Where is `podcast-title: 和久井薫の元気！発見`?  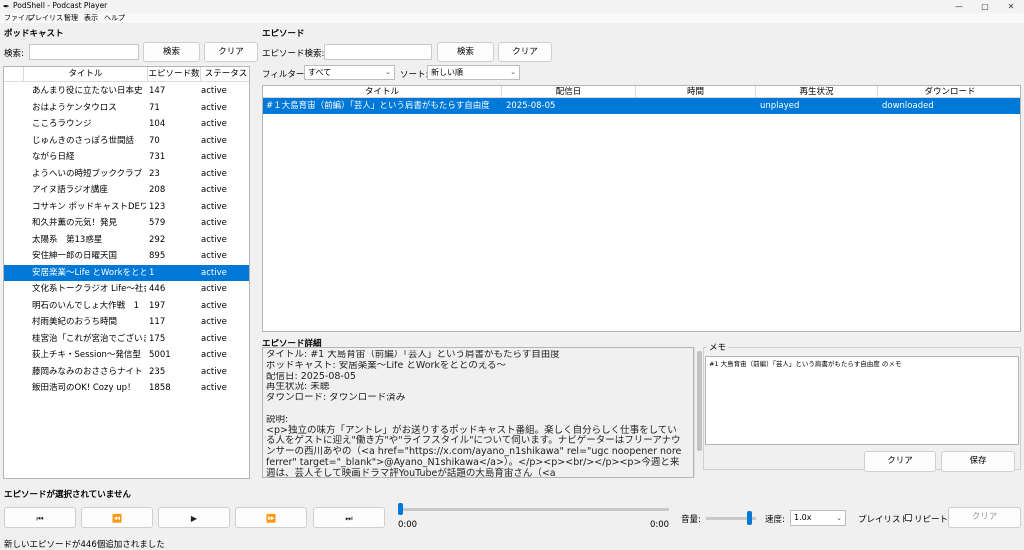 podcast-title: 和久井薫の元気！発見 is located at coordinates (75, 223).